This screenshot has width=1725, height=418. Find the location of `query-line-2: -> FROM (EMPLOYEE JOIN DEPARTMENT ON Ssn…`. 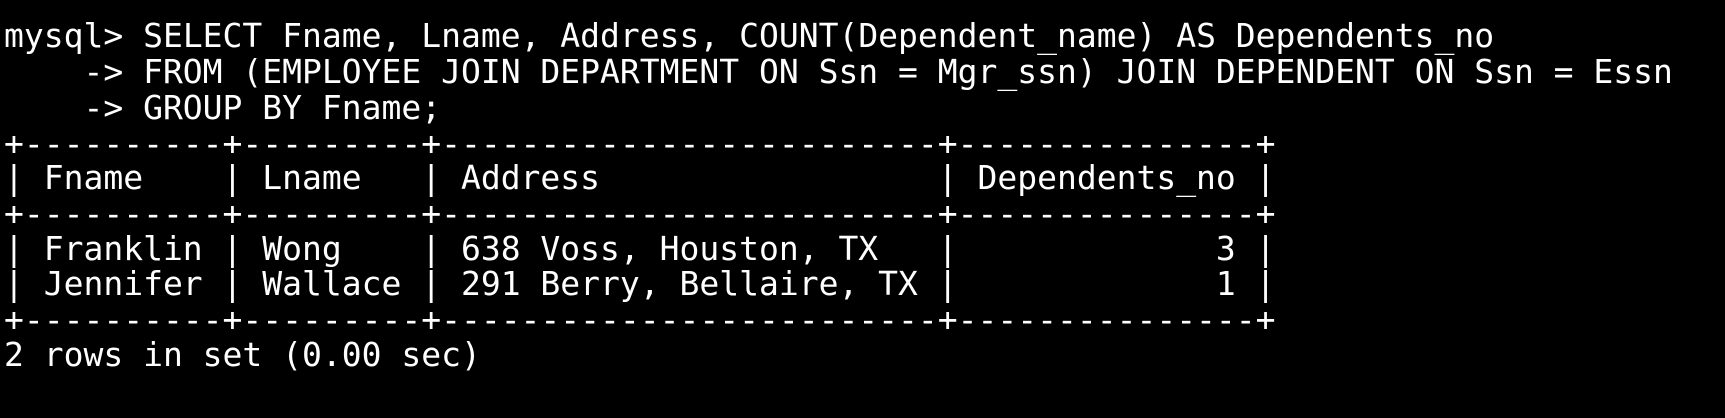

query-line-2: -> FROM (EMPLOYEE JOIN DEPARTMENT ON Ssn… is located at coordinates (838, 71).